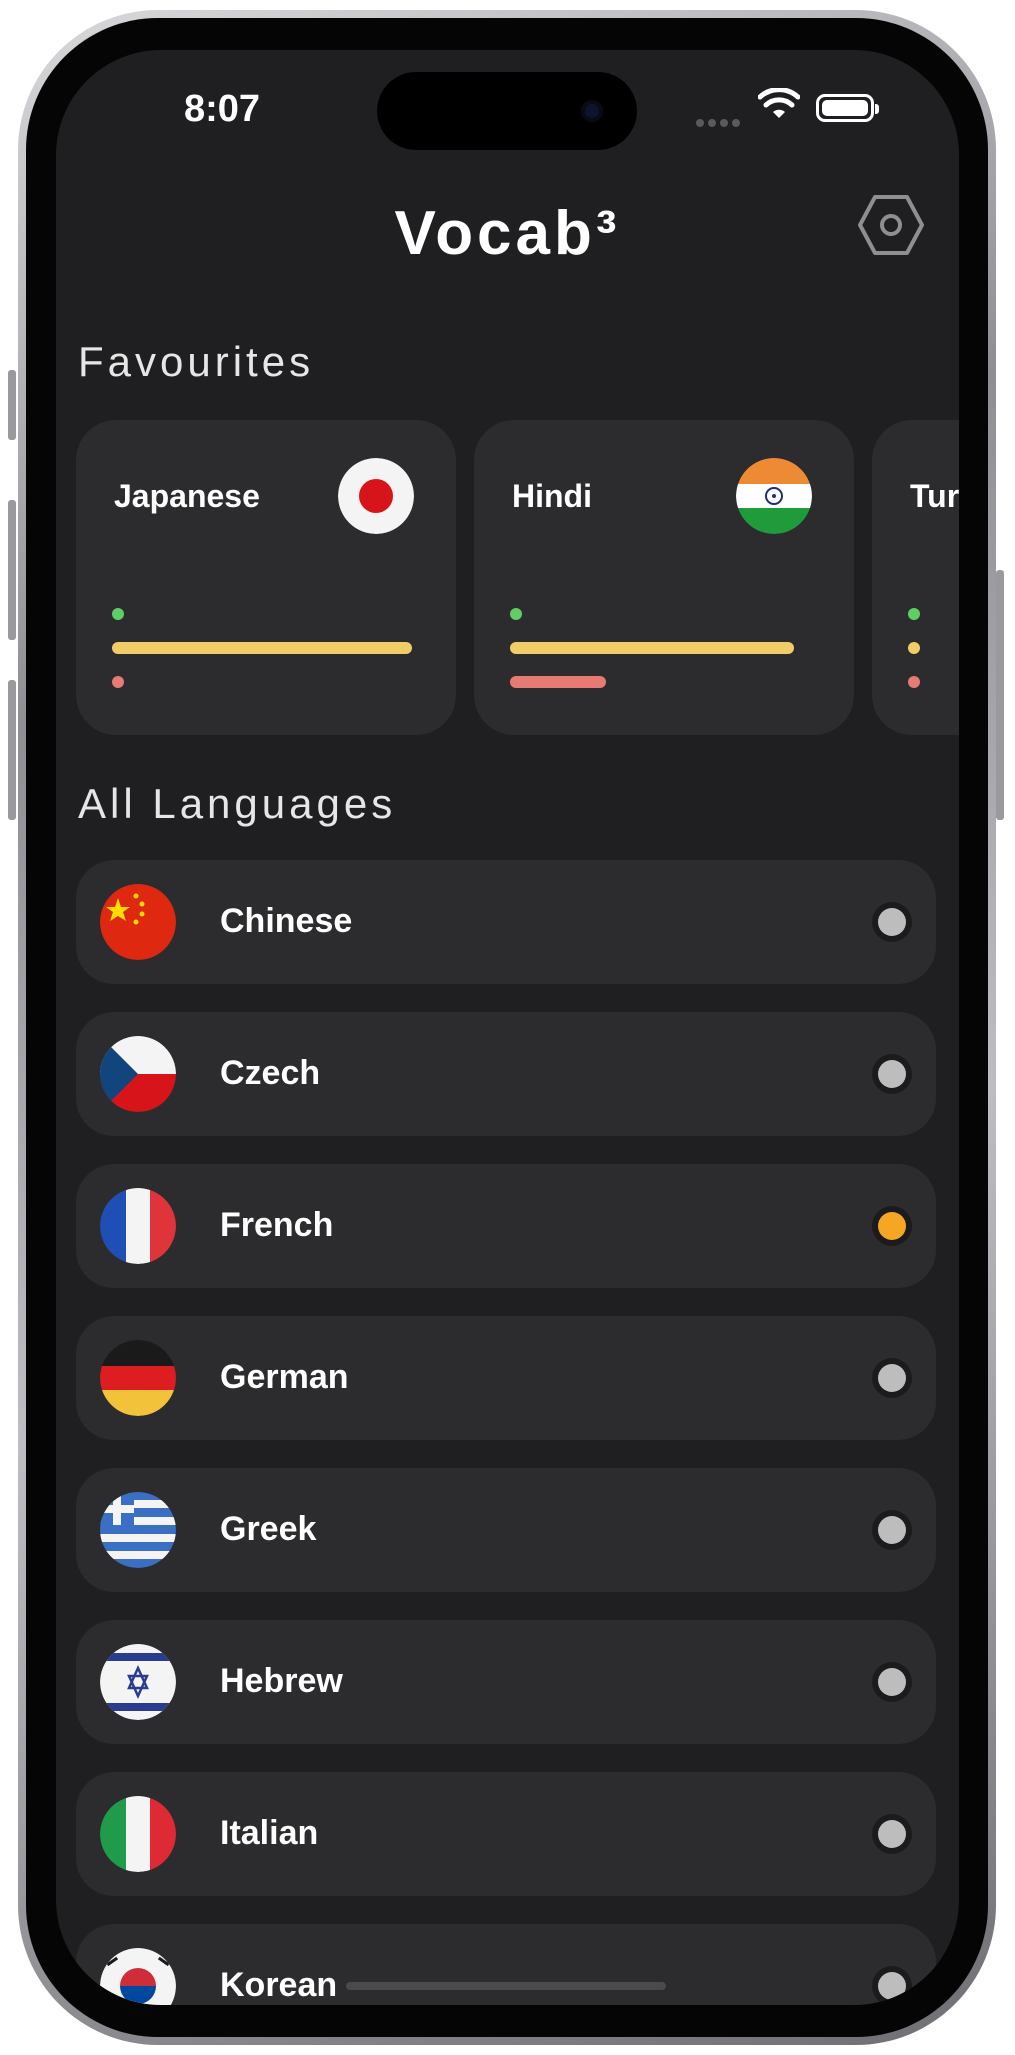 The width and height of the screenshot is (1015, 2055). What do you see at coordinates (277, 1225) in the screenshot?
I see `language-name: French` at bounding box center [277, 1225].